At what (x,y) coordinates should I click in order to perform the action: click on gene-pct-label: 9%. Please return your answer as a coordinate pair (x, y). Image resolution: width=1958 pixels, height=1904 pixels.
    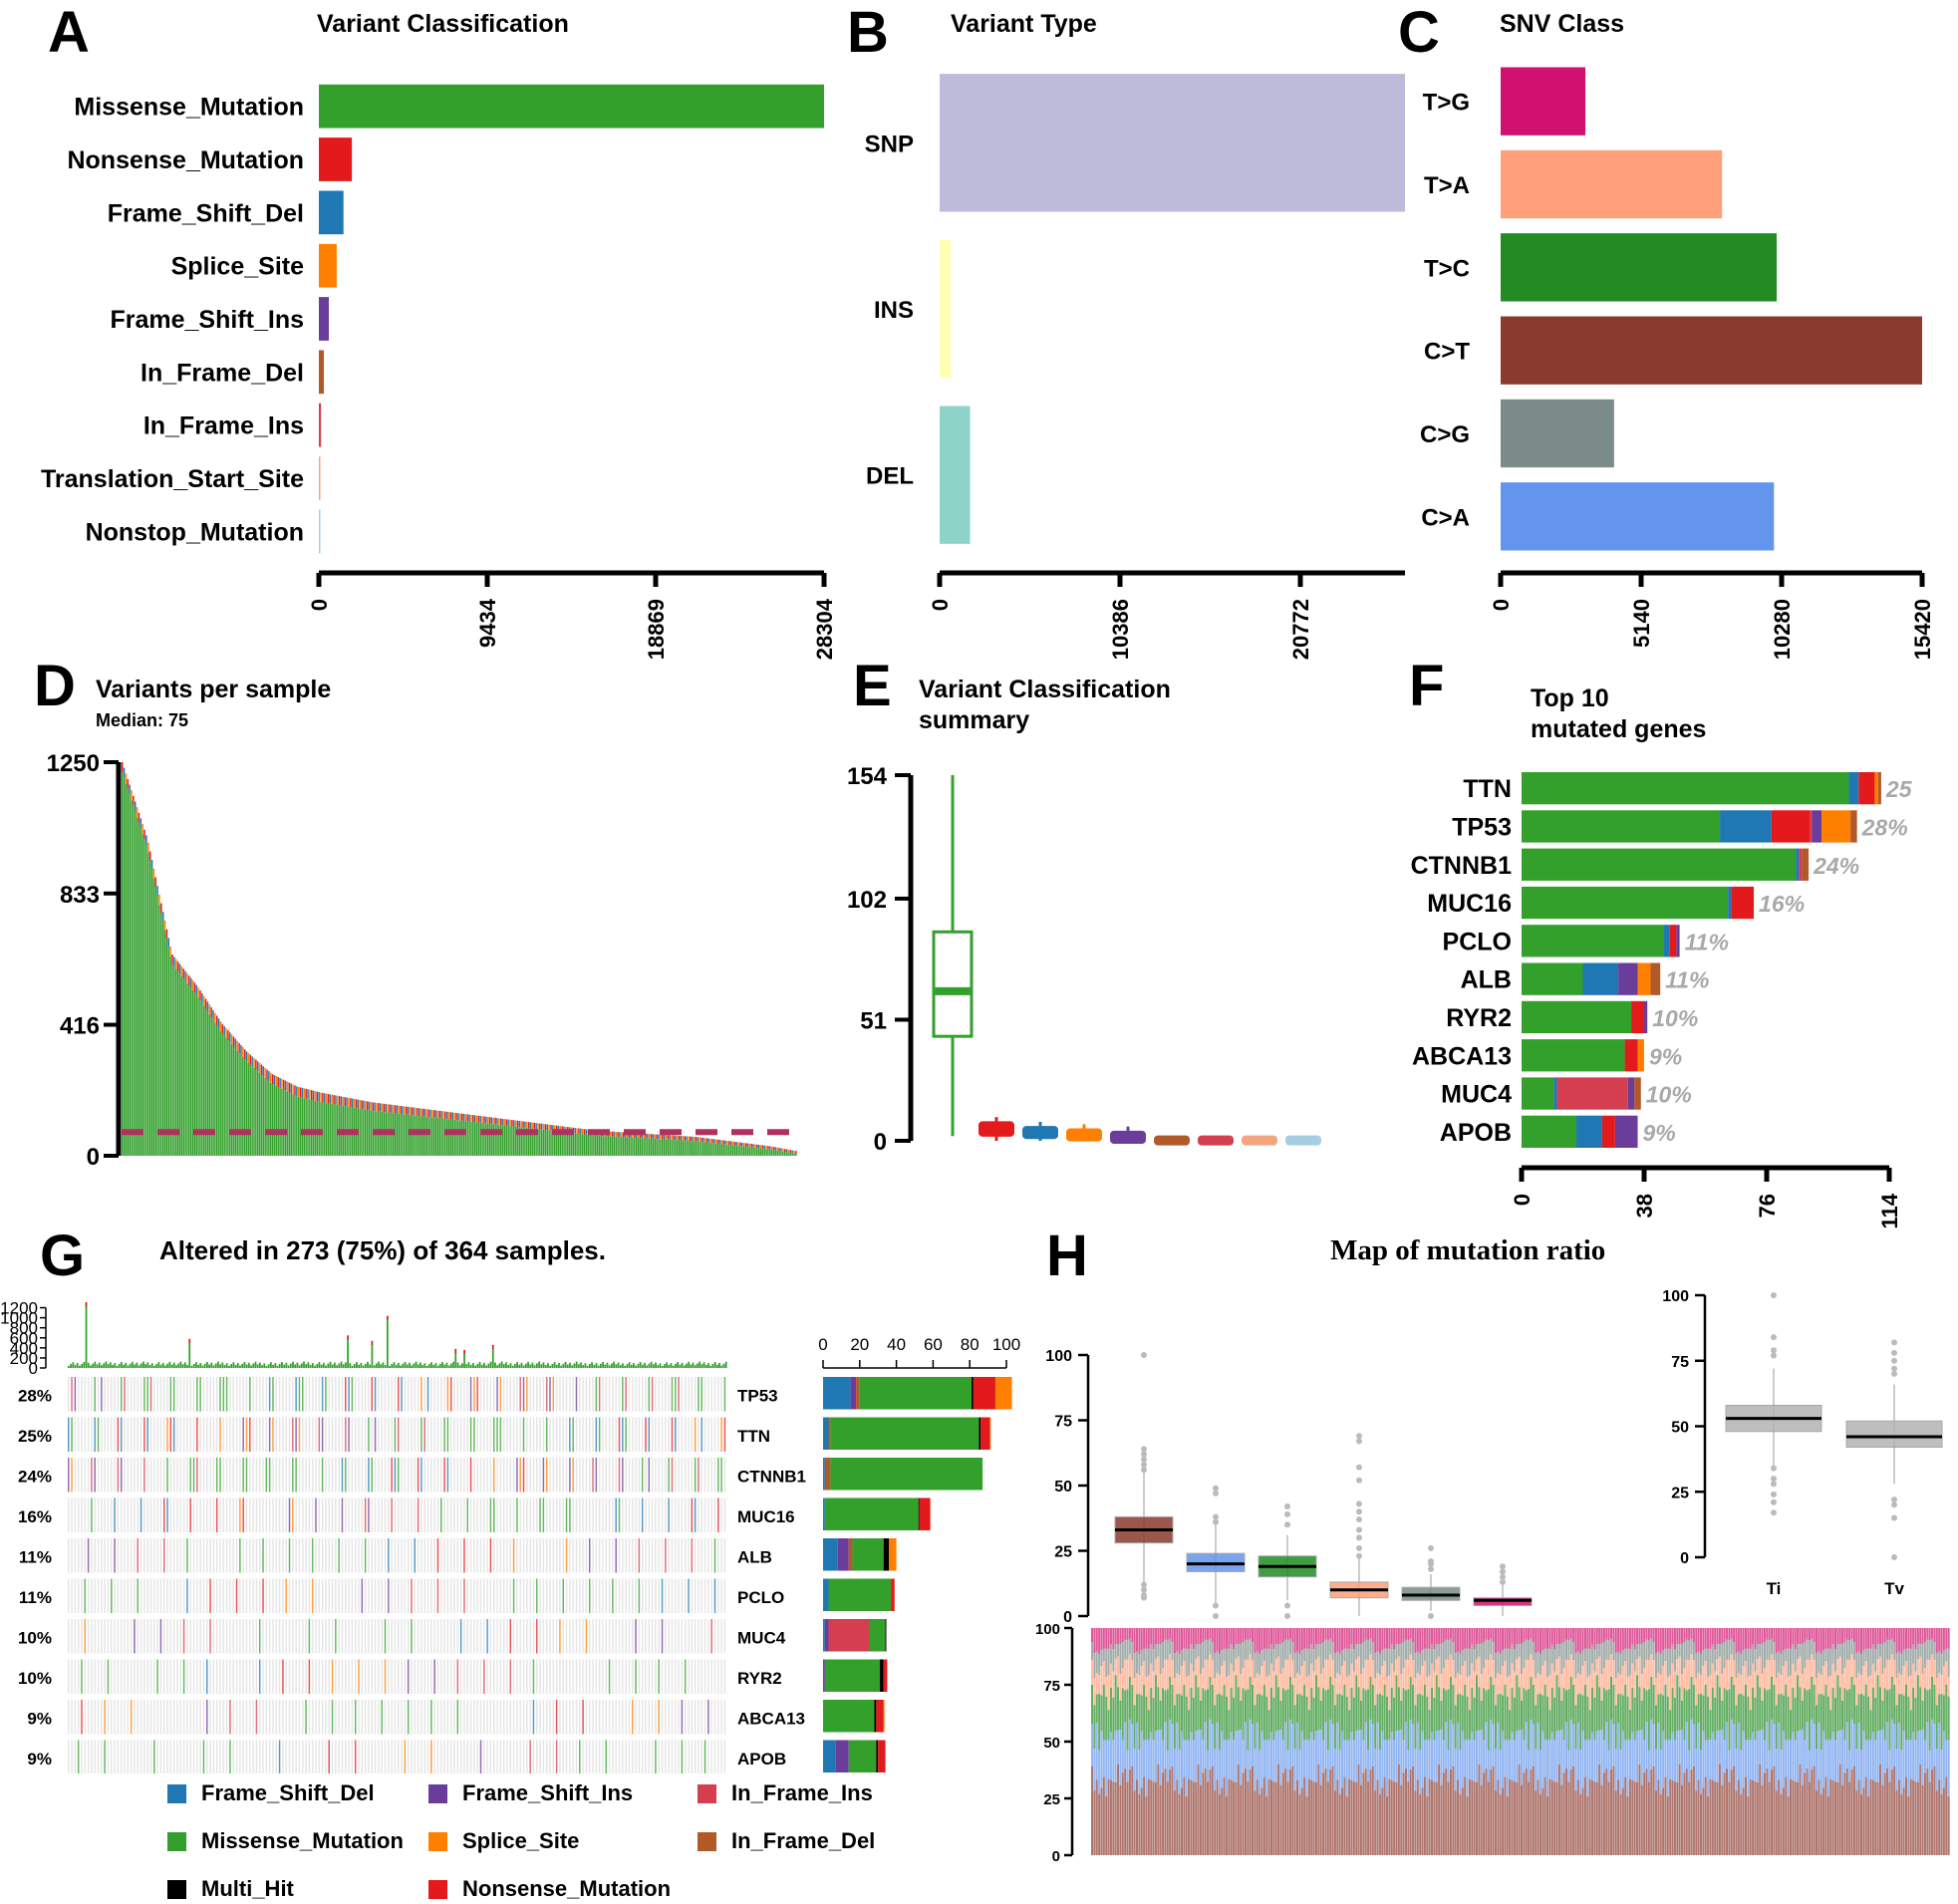
    Looking at the image, I should click on (1666, 1056).